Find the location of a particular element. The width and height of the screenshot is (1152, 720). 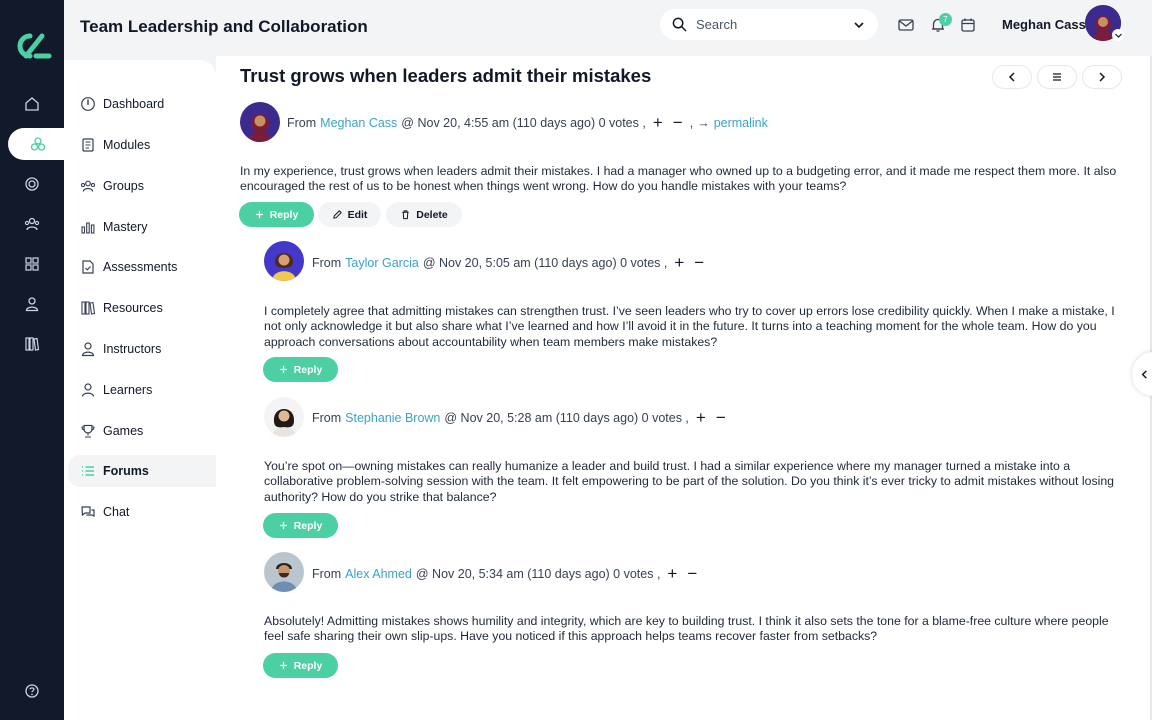

course-title: Team Leadership and Collaboration is located at coordinates (224, 26).